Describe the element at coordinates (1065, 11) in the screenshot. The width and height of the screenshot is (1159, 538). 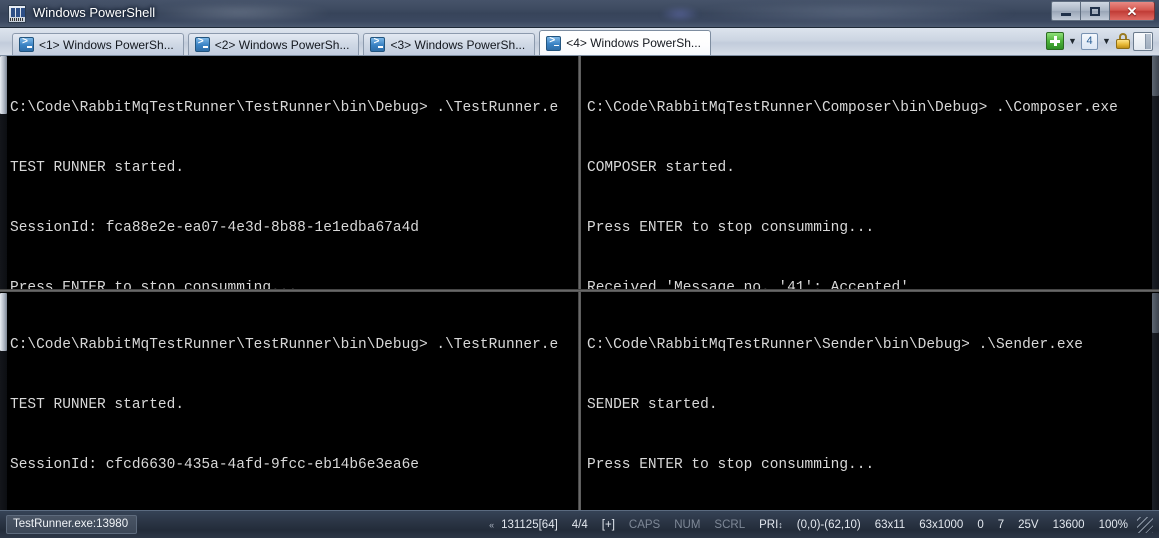
I see `minimize-button` at that location.